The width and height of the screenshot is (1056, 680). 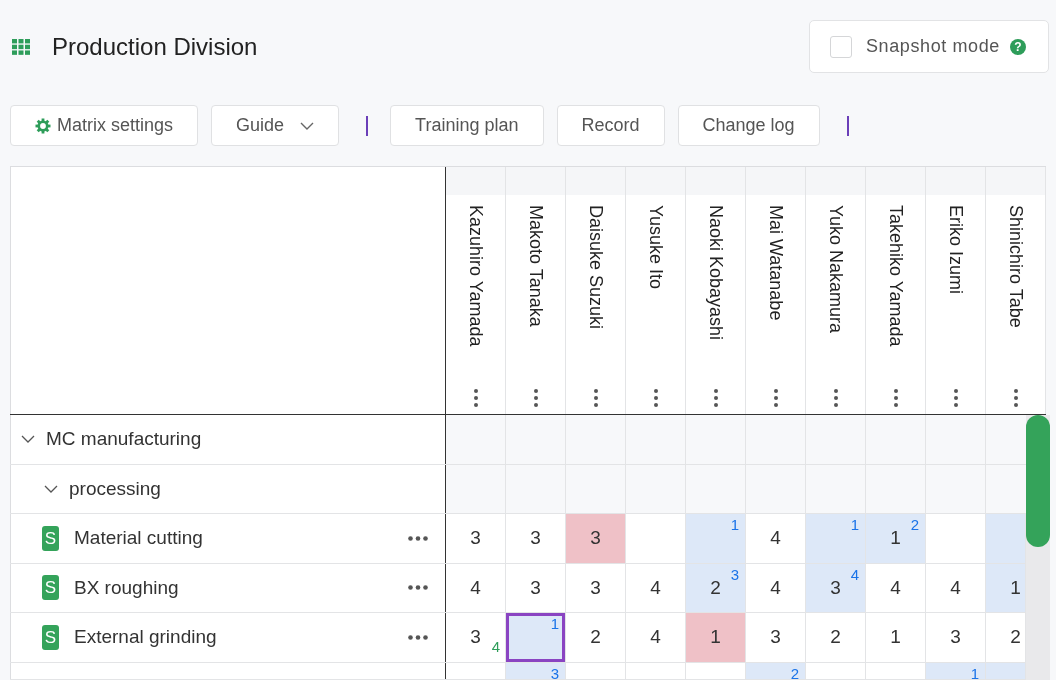 What do you see at coordinates (1015, 266) in the screenshot?
I see `member-name: Shinichiro Tabe` at bounding box center [1015, 266].